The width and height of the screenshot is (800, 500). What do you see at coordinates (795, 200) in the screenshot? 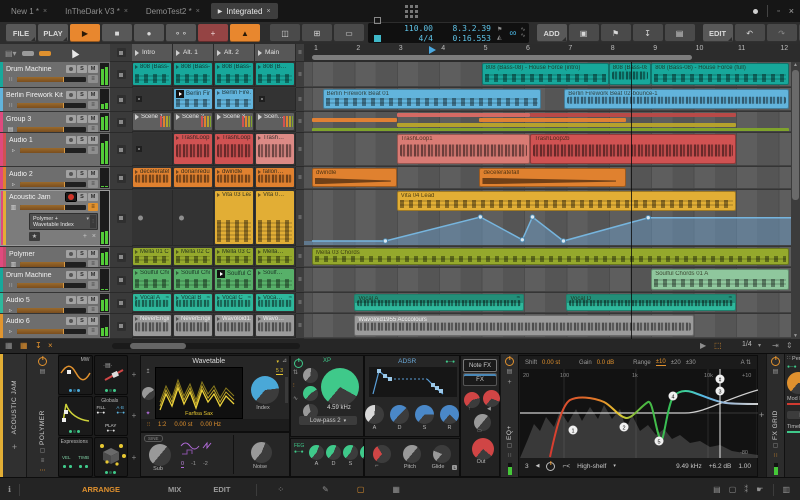
I see `arranger-vertical-scrollbar: ▲ ▼` at bounding box center [795, 200].